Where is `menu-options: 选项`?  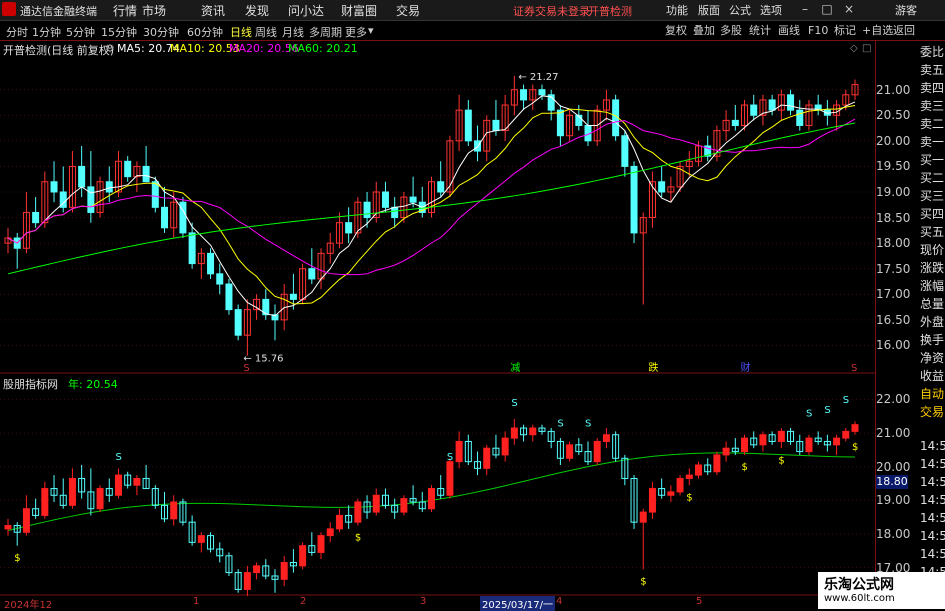 menu-options: 选项 is located at coordinates (771, 10).